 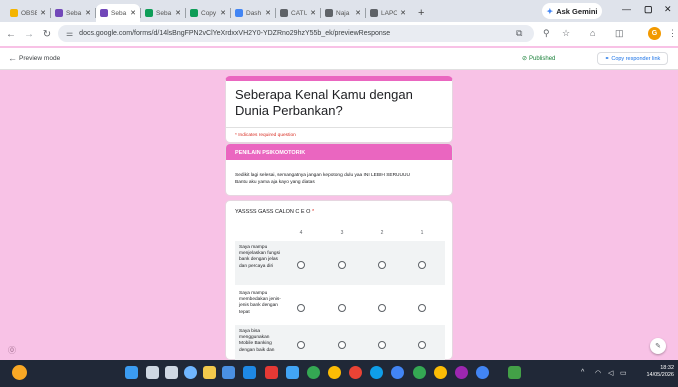 What do you see at coordinates (292, 372) in the screenshot?
I see `app-blue-icon` at bounding box center [292, 372].